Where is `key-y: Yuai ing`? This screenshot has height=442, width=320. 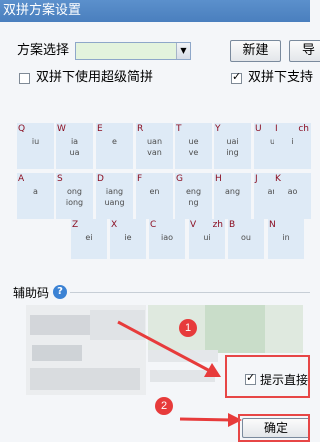 key-y: Yuai ing is located at coordinates (232, 146).